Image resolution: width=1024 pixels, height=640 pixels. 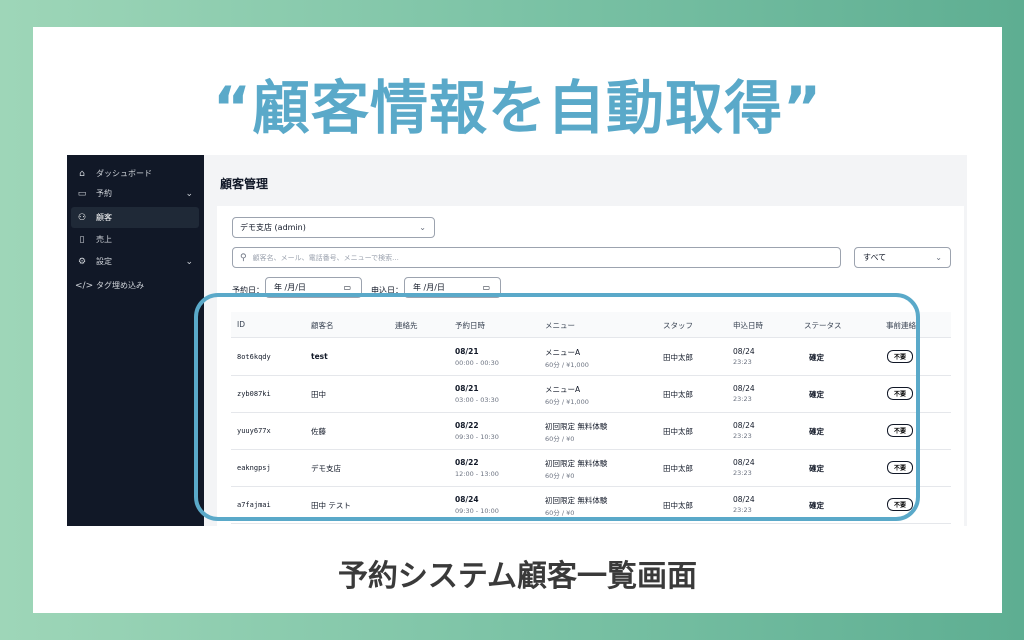 What do you see at coordinates (120, 285) in the screenshot?
I see `sidebar-item-label: タグ埋め込み` at bounding box center [120, 285].